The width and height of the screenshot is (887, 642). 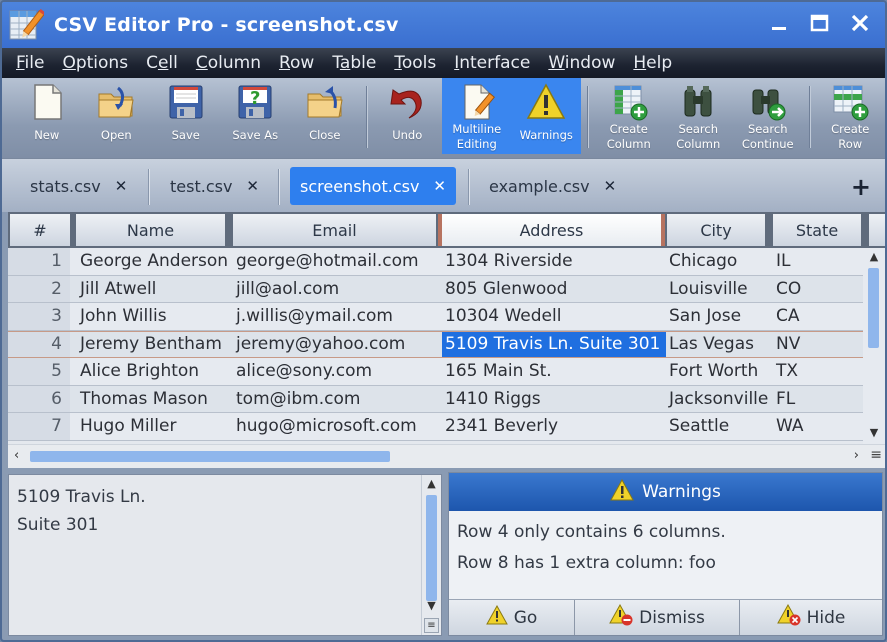 What do you see at coordinates (162, 63) in the screenshot?
I see `menu-cell: Cell` at bounding box center [162, 63].